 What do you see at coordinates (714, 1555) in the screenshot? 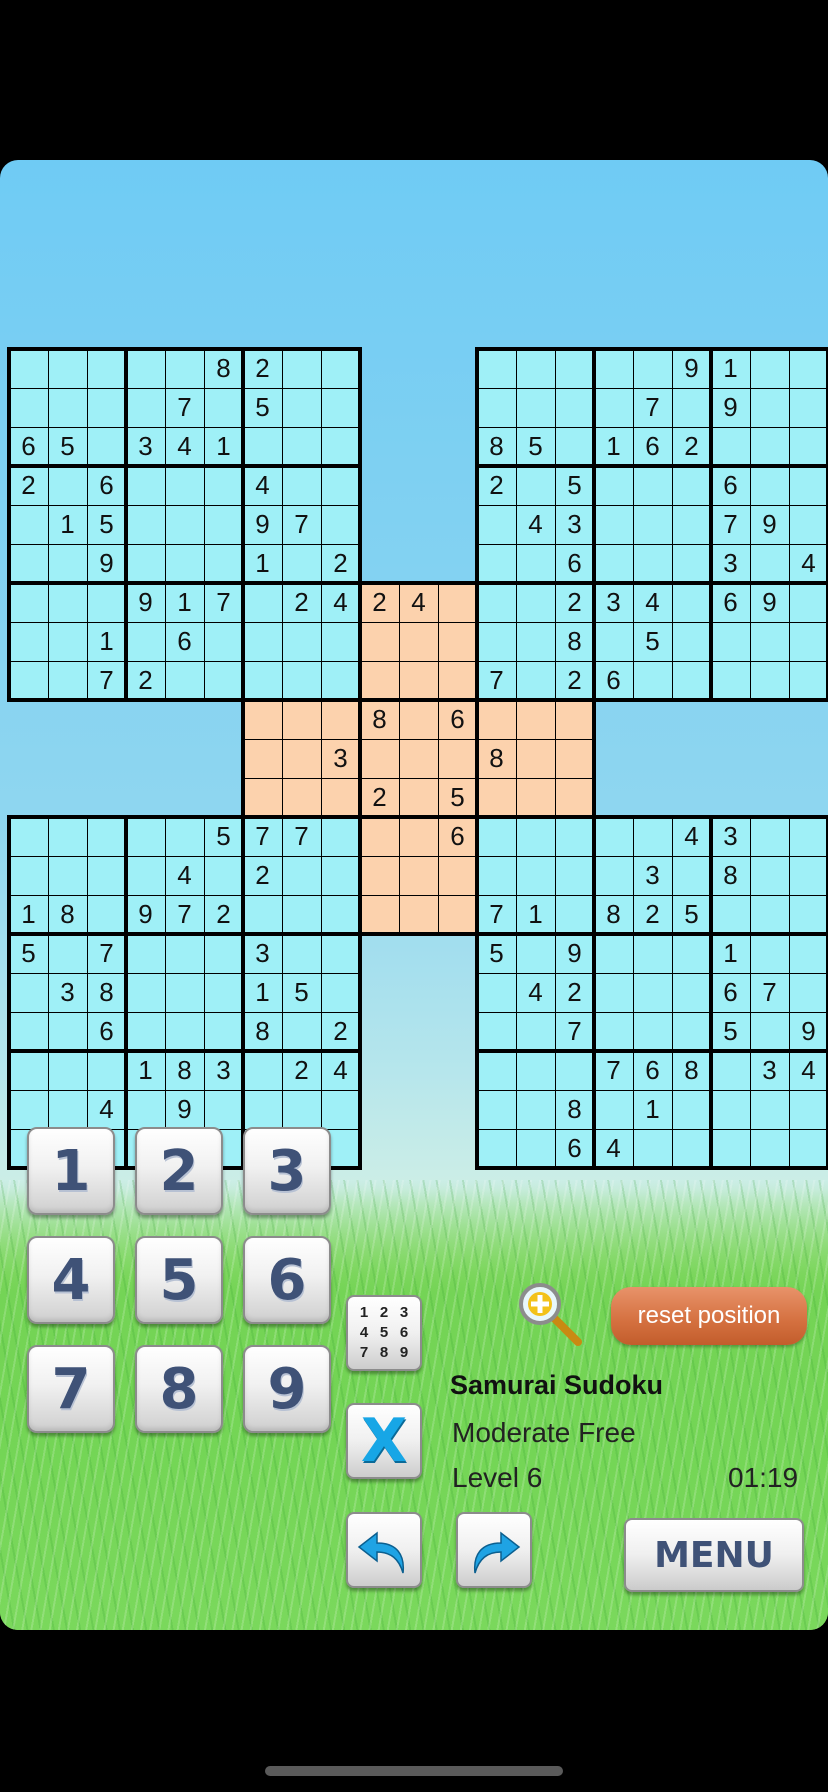
I see `menu-button: MENU` at bounding box center [714, 1555].